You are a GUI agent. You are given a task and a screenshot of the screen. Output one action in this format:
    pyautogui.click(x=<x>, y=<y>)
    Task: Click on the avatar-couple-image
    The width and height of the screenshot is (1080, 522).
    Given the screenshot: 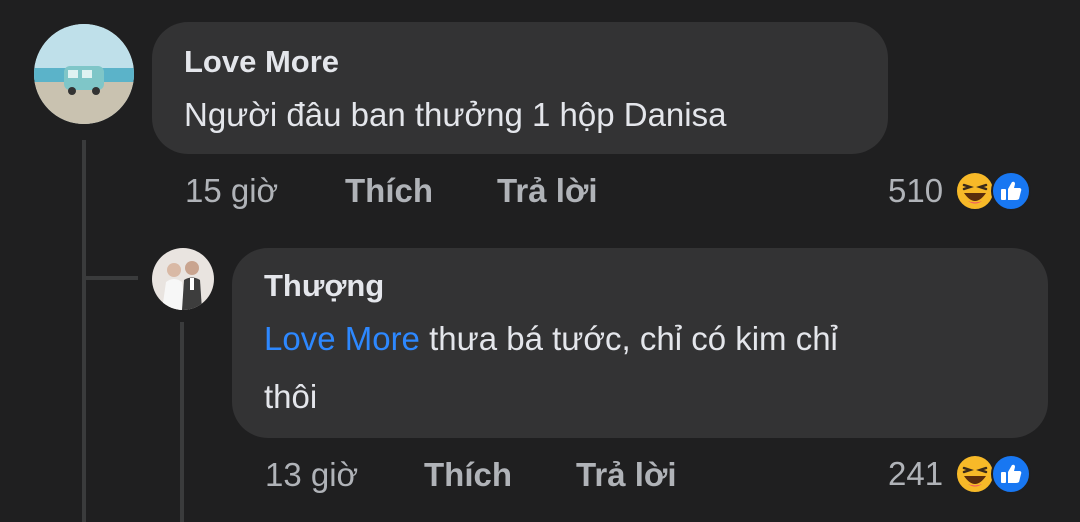 What is the action you would take?
    pyautogui.click(x=183, y=279)
    